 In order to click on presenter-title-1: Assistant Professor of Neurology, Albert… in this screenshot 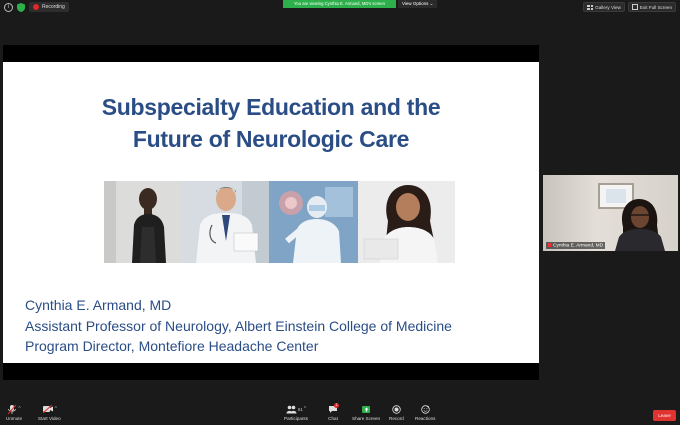, I will do `click(238, 325)`.